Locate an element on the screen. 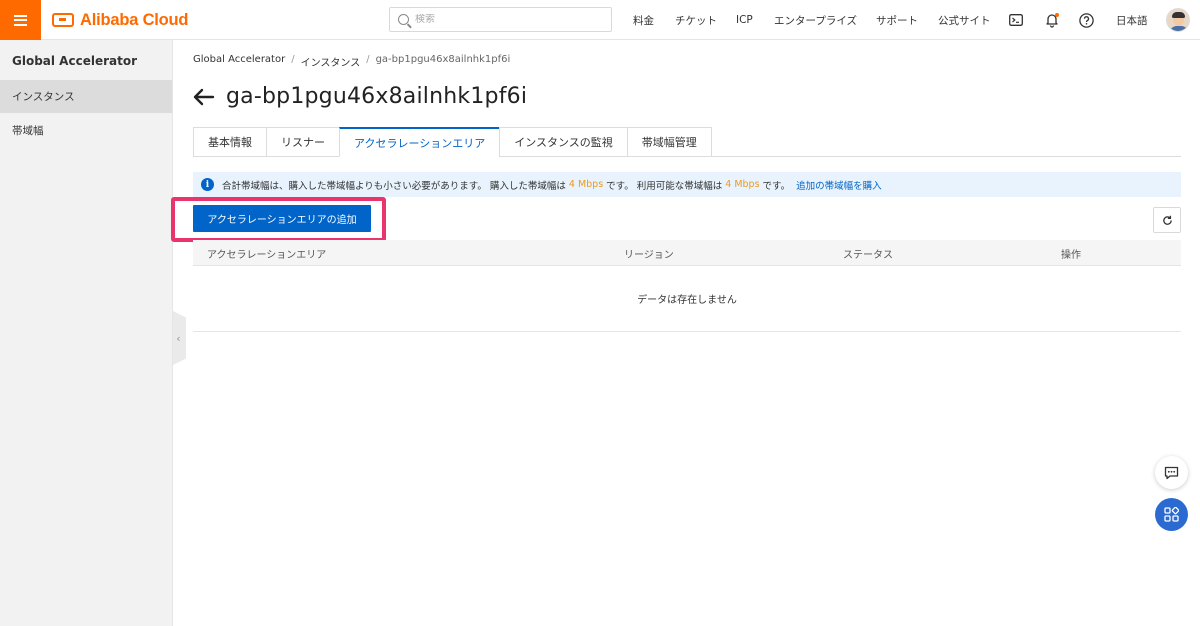 This screenshot has height=626, width=1200. tab-instance-monitoring: インスタンスの監視 is located at coordinates (563, 142).